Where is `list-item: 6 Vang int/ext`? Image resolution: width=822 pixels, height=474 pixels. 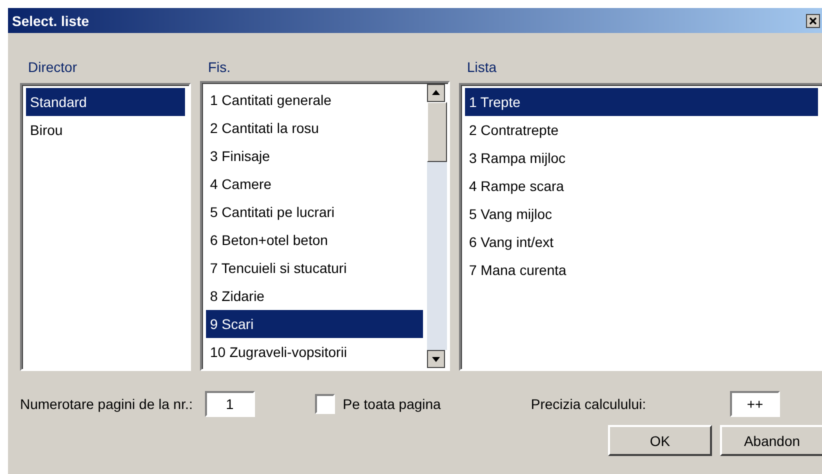 list-item: 6 Vang int/ext is located at coordinates (641, 242).